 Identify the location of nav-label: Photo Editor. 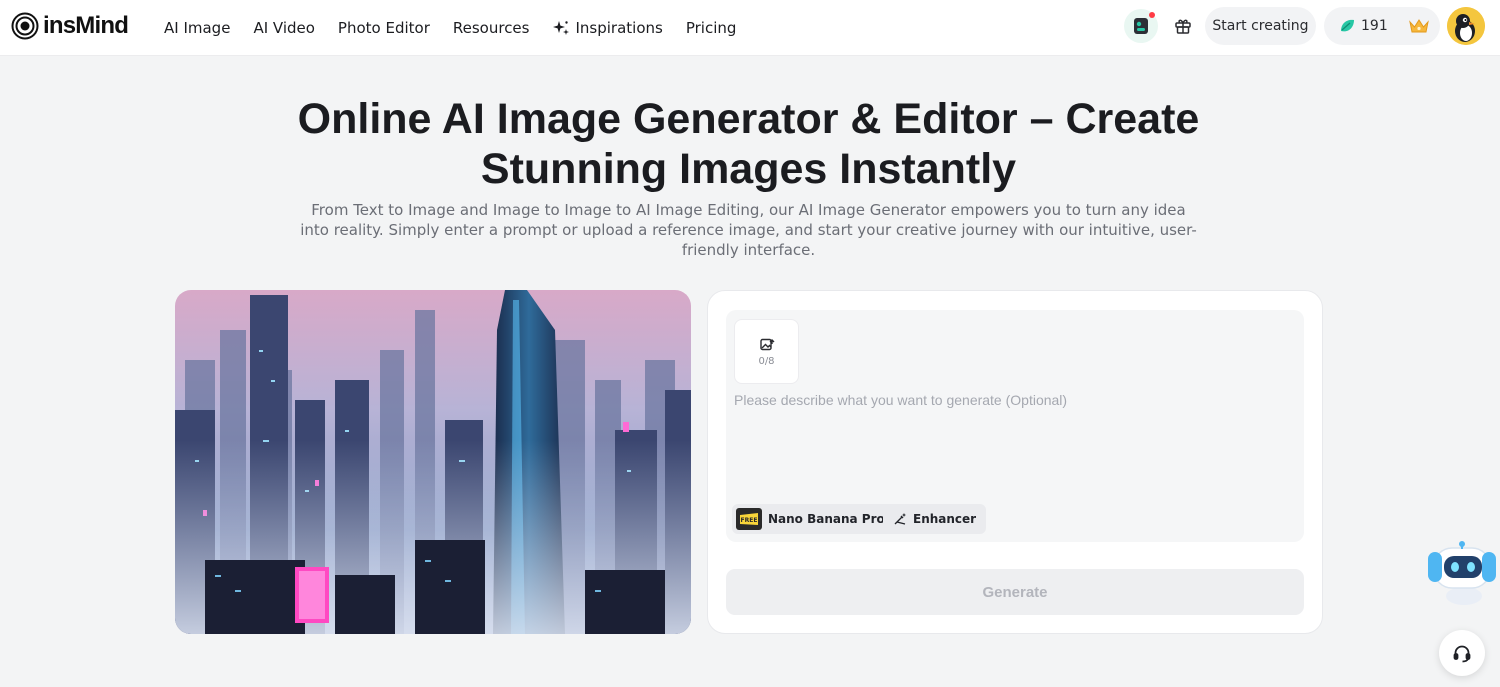
(383, 28).